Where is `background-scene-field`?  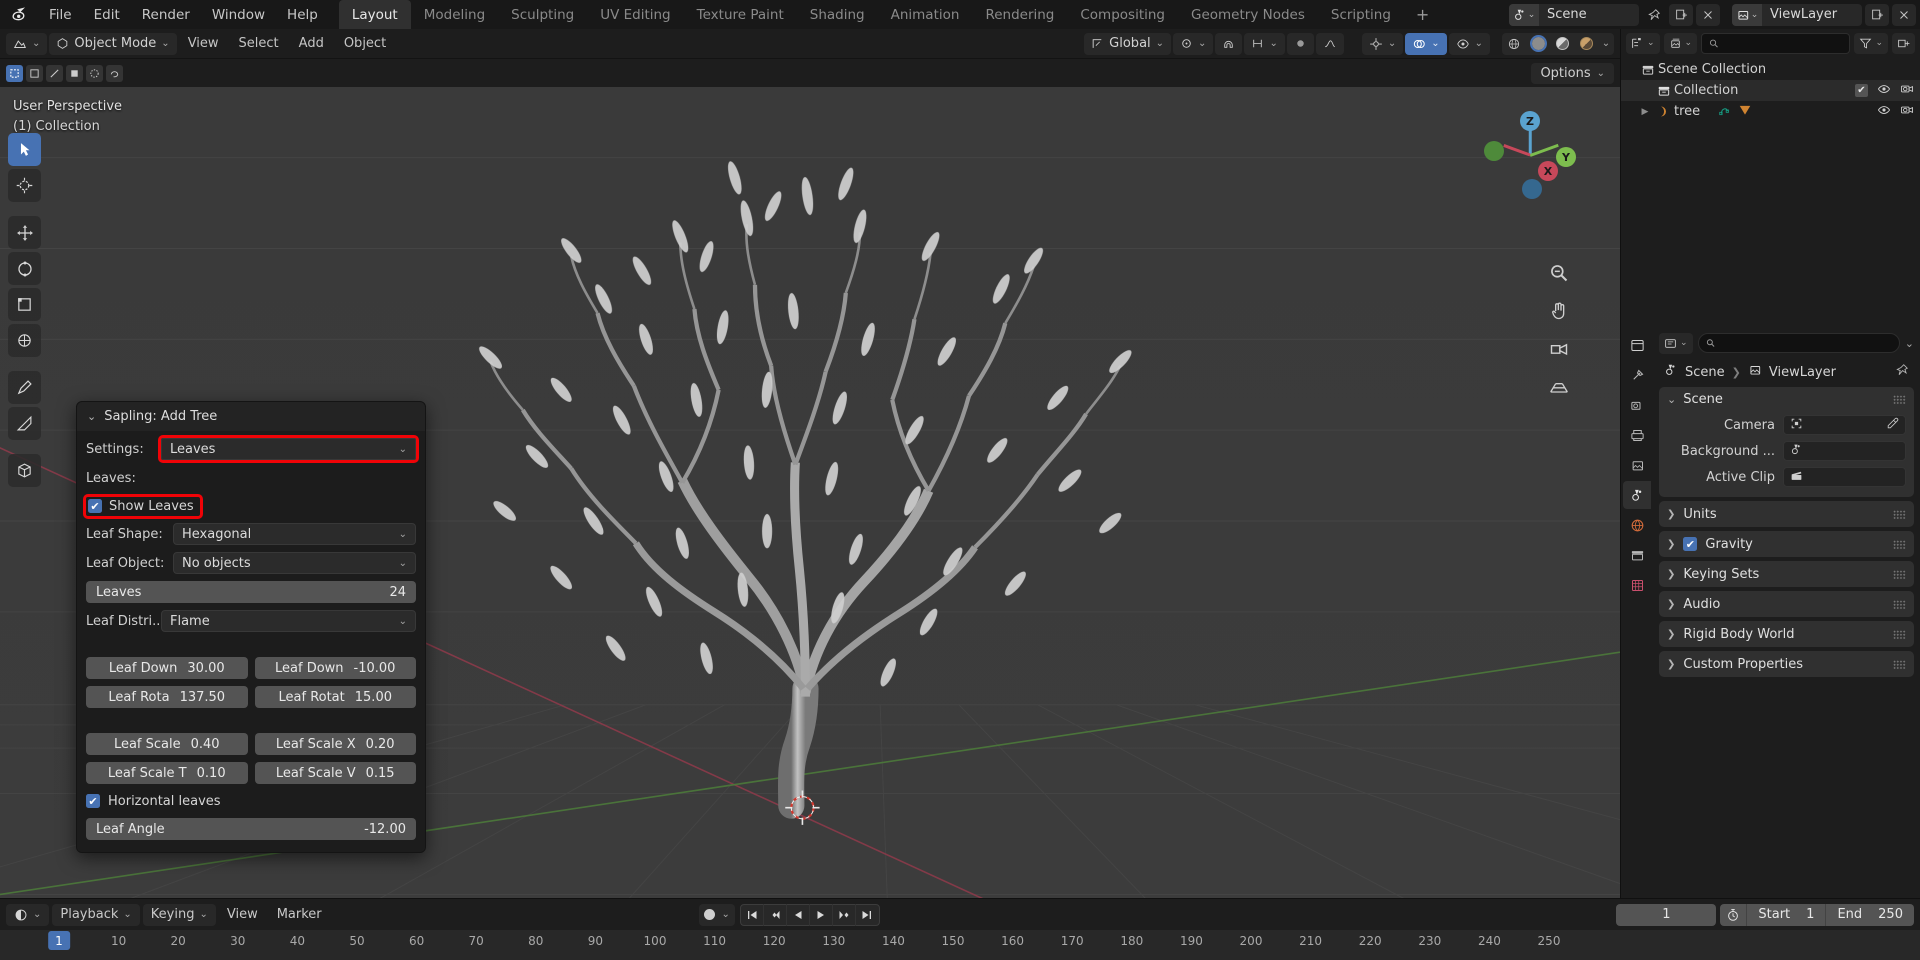
background-scene-field is located at coordinates (1844, 451).